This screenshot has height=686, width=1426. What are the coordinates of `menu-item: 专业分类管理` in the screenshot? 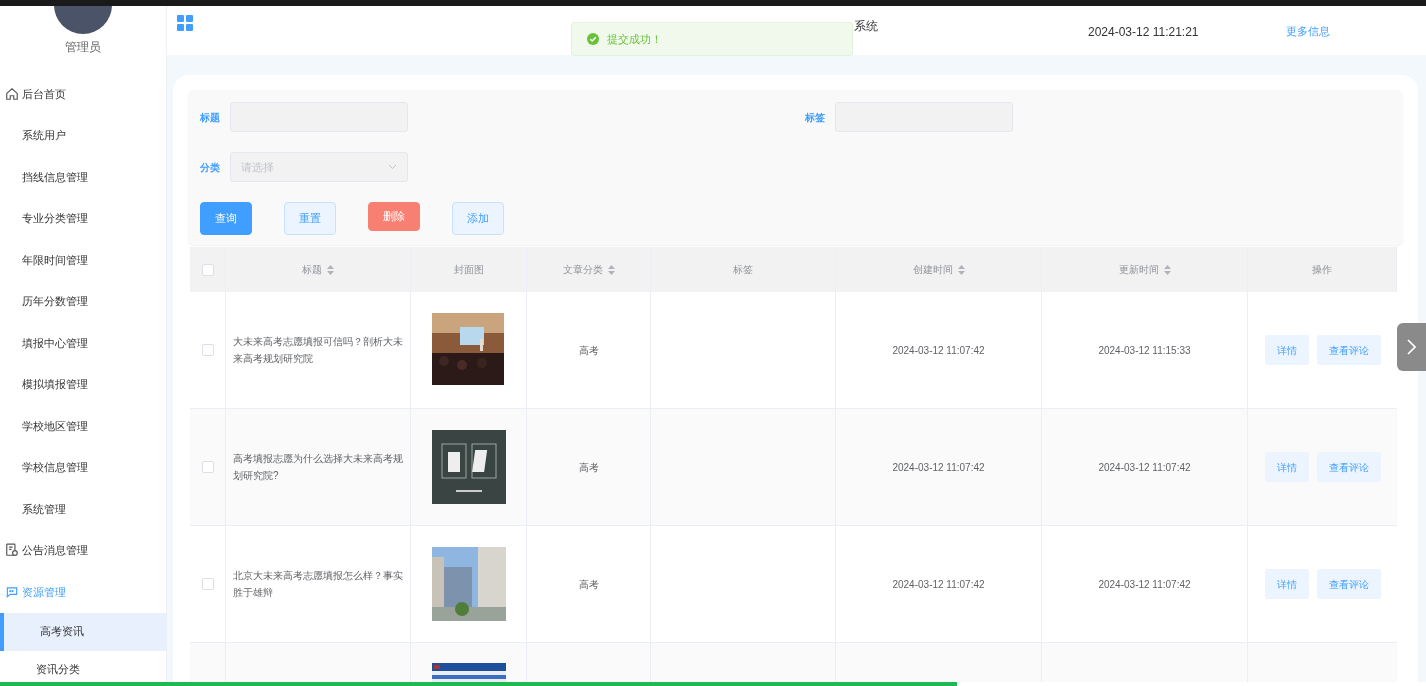 It's located at (83, 218).